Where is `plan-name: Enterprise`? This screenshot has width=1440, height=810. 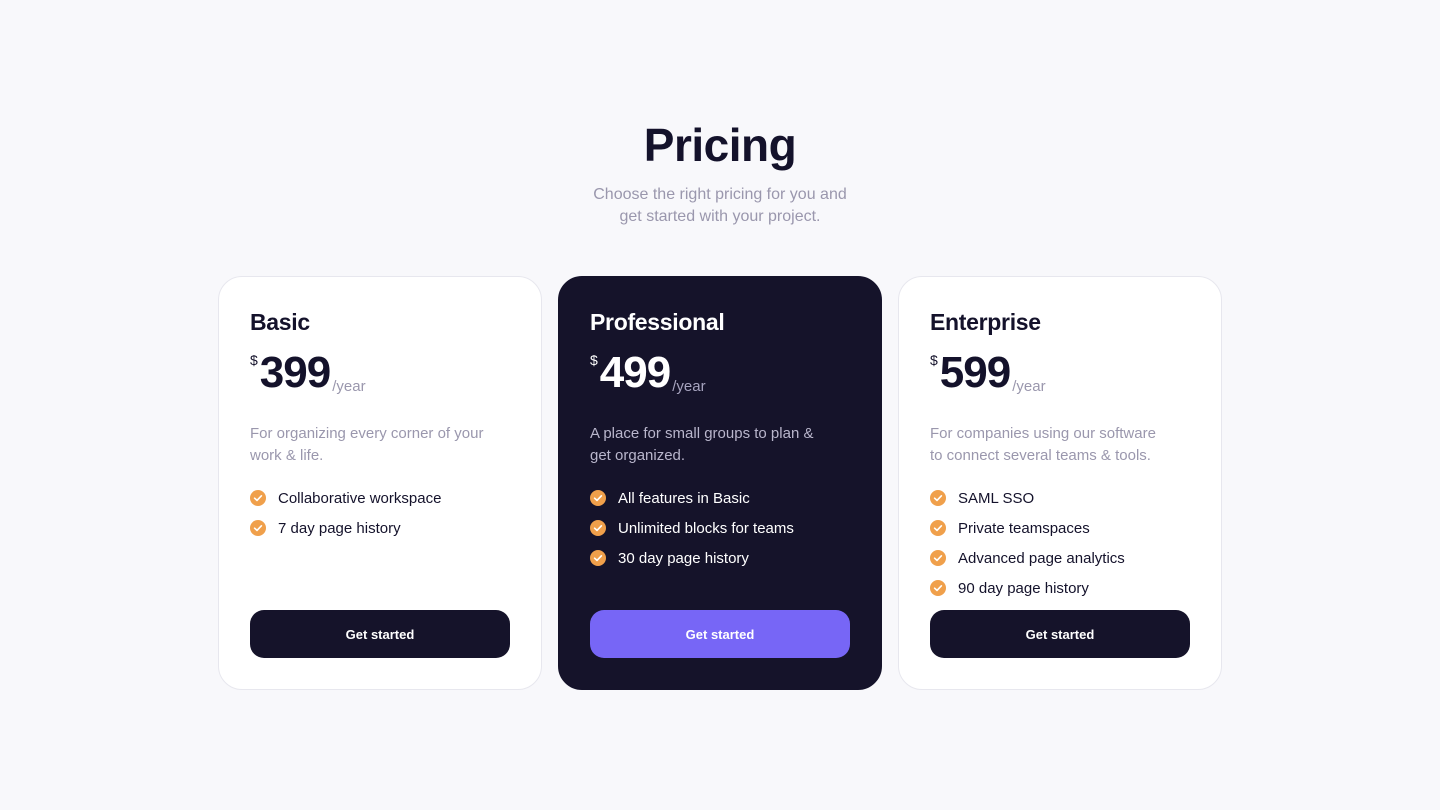
plan-name: Enterprise is located at coordinates (985, 322).